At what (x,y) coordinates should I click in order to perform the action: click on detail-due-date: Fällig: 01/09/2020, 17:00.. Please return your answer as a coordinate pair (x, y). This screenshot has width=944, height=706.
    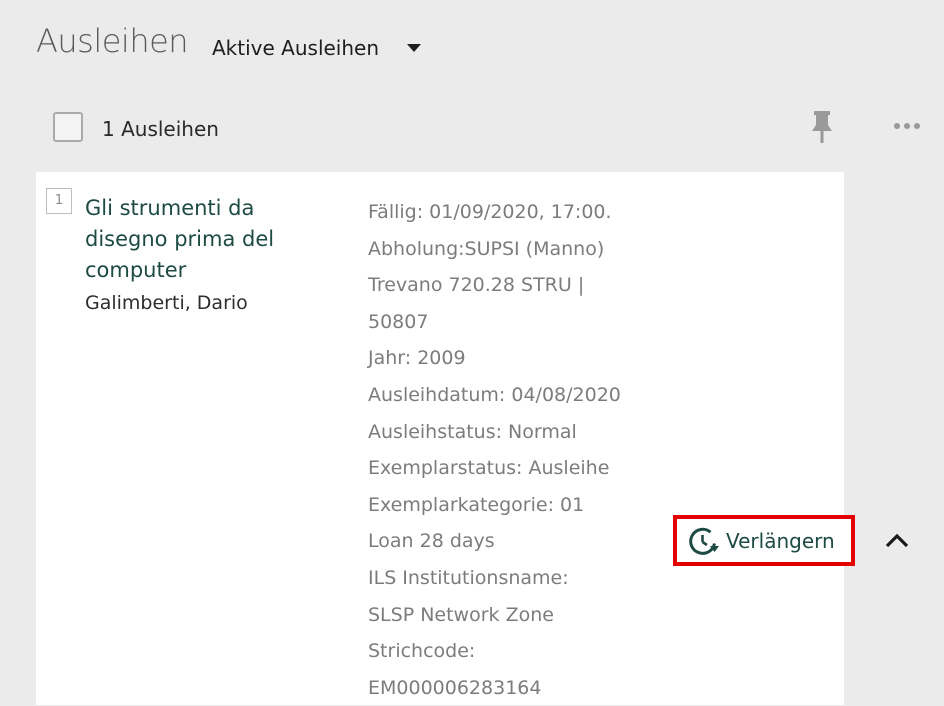
    Looking at the image, I should click on (490, 212).